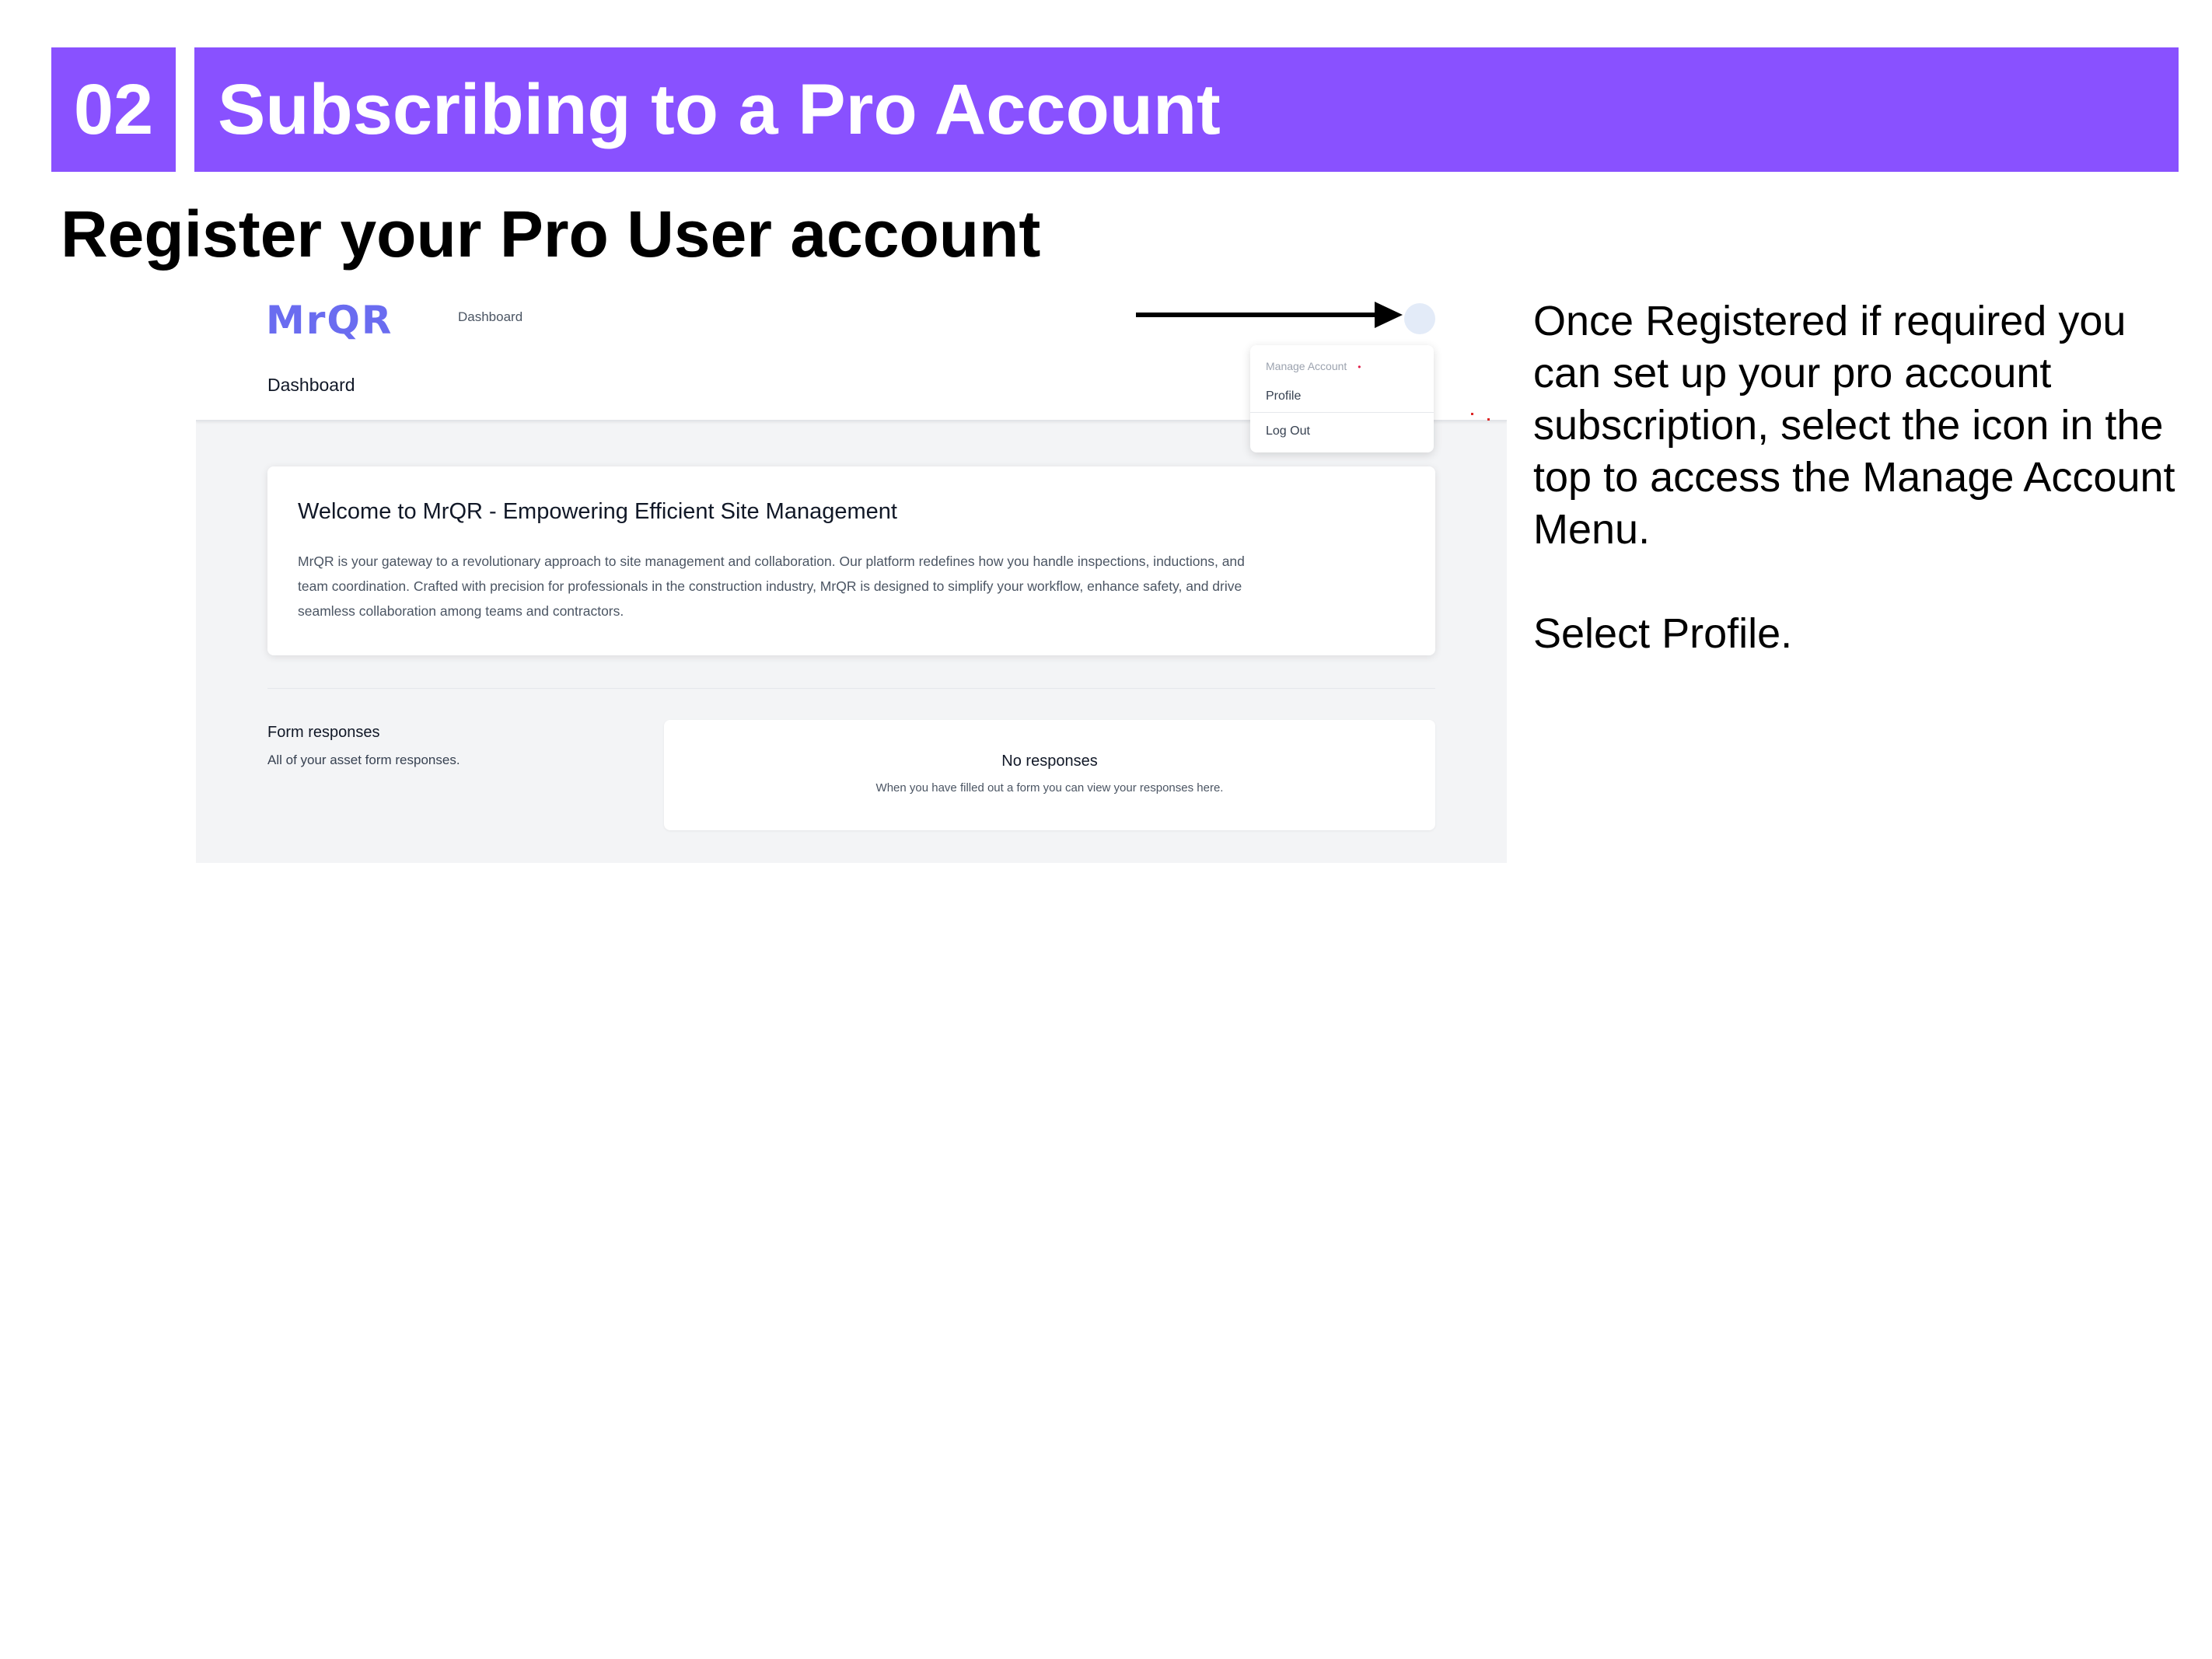 This screenshot has width=2212, height=1659. I want to click on empty-state-title: No responses, so click(1049, 761).